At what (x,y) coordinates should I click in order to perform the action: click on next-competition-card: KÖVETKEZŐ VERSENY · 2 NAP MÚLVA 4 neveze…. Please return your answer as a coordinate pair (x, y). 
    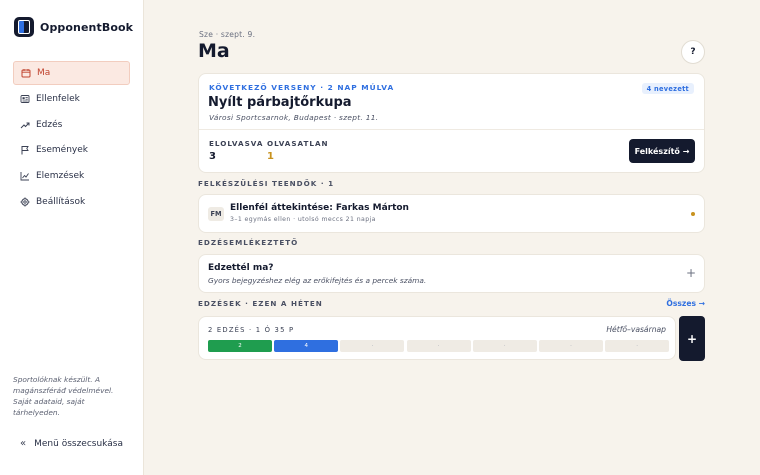
    Looking at the image, I should click on (451, 123).